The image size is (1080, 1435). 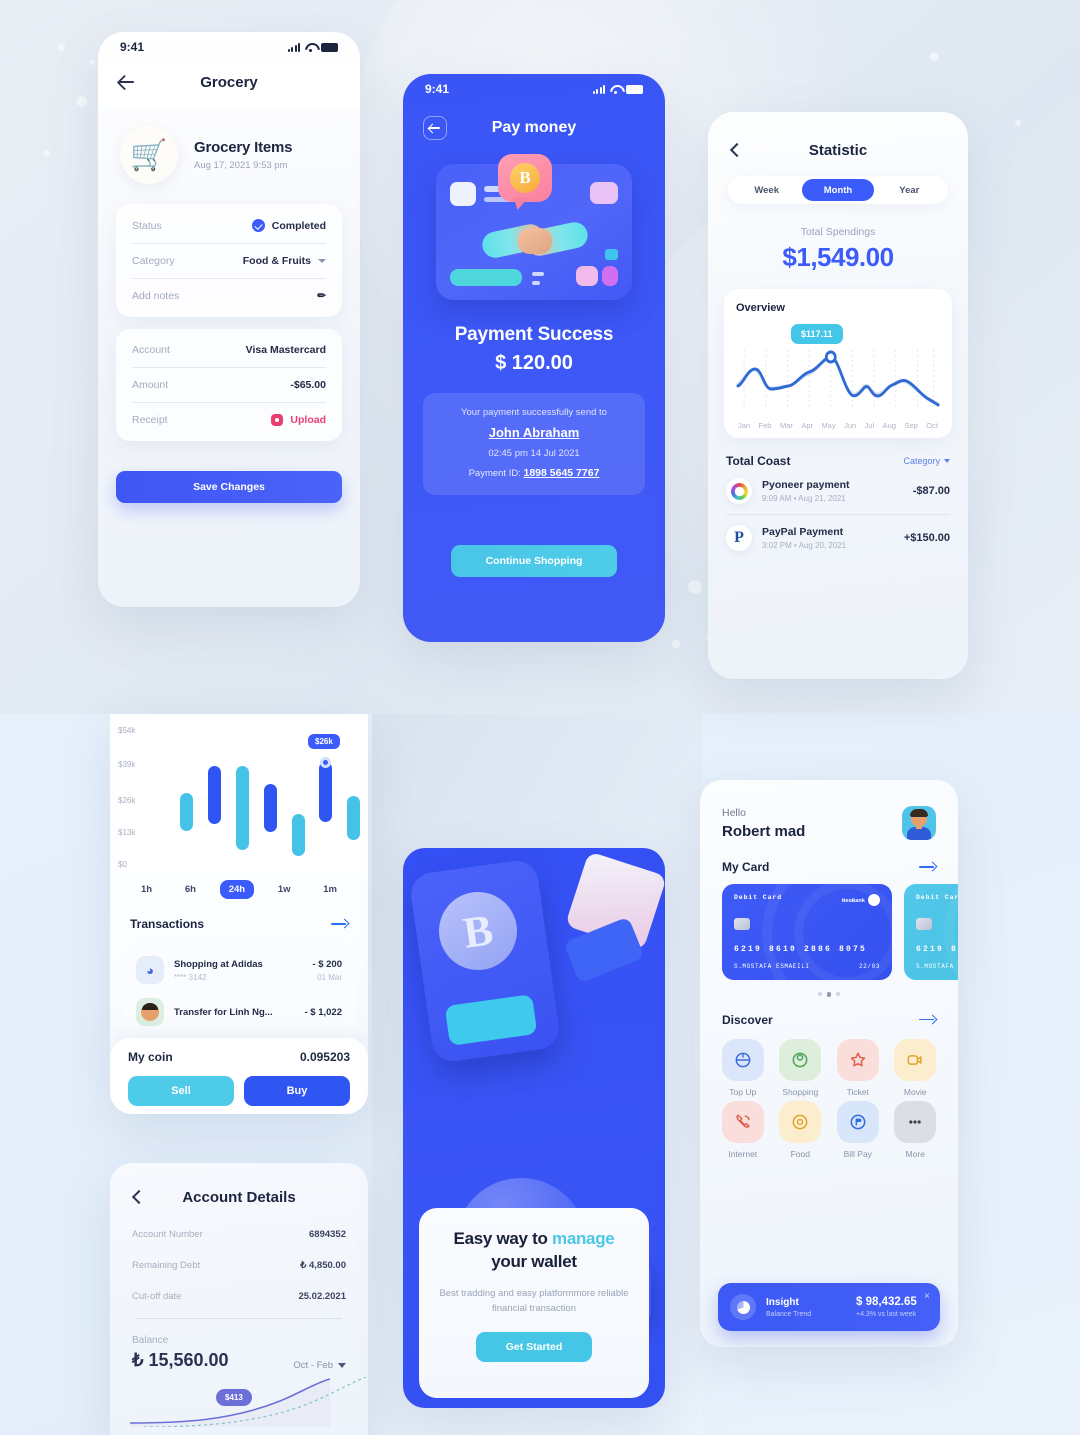 What do you see at coordinates (239, 1296) in the screenshot?
I see `account-row: Cut-off date 25.02.2021` at bounding box center [239, 1296].